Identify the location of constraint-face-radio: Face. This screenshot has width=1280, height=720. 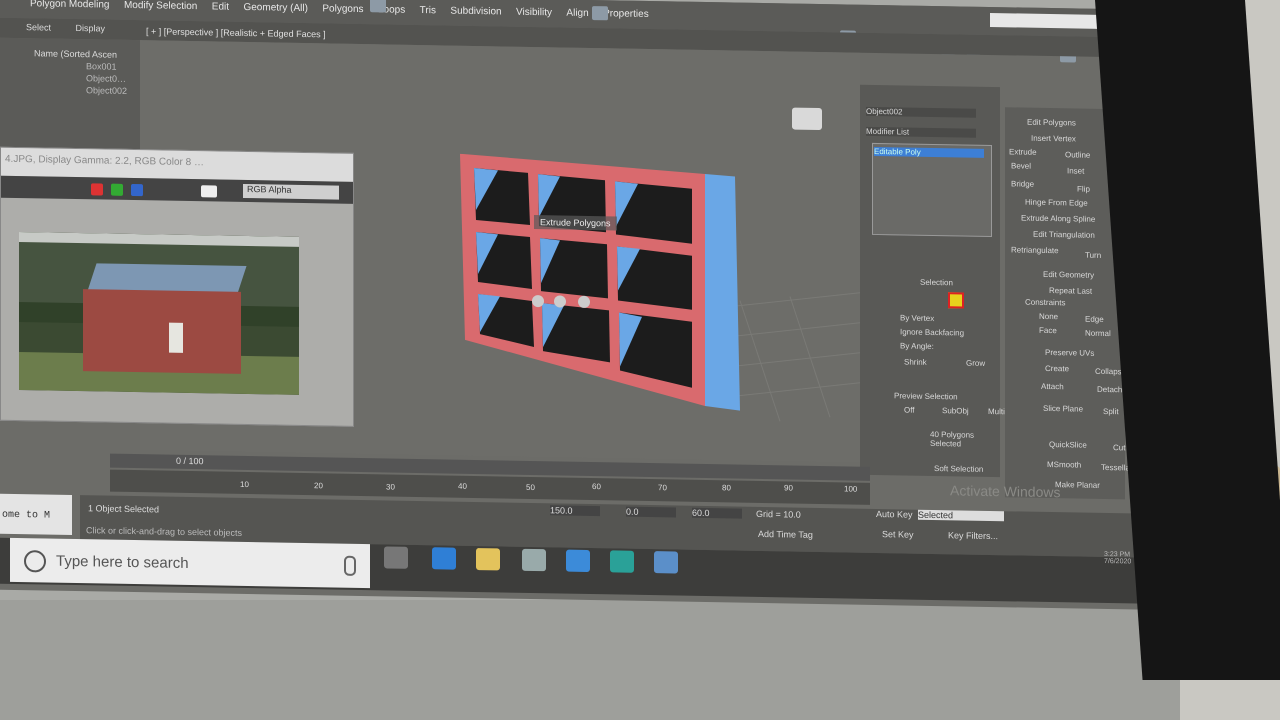
(1048, 330).